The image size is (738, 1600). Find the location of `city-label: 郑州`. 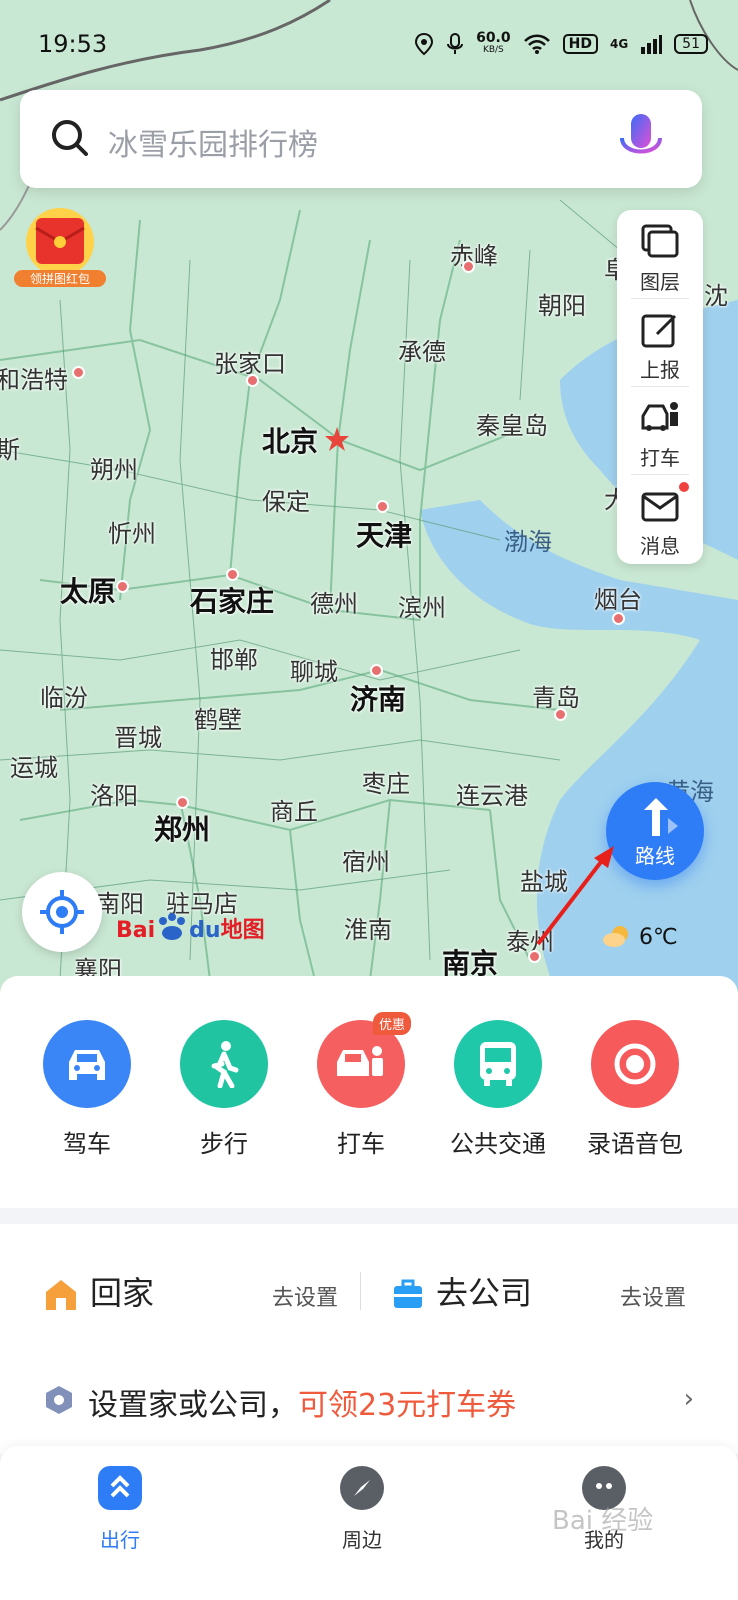

city-label: 郑州 is located at coordinates (182, 829).